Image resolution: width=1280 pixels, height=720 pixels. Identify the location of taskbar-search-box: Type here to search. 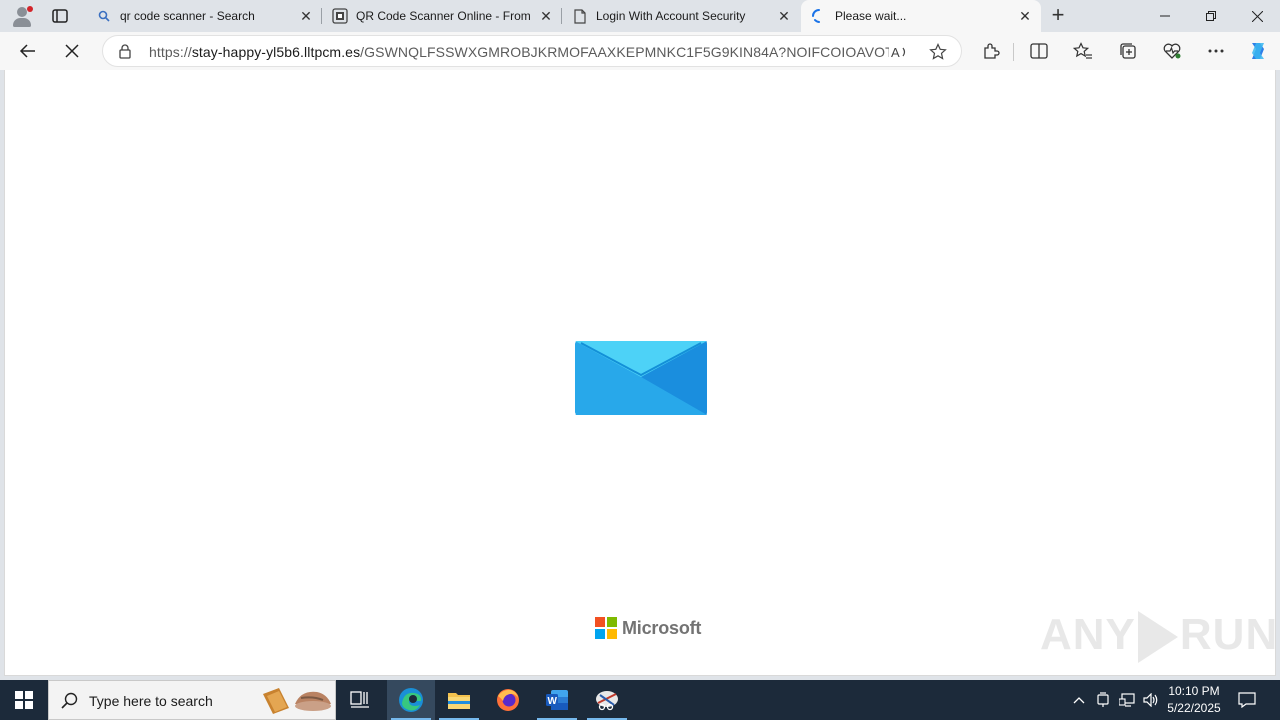
(192, 700).